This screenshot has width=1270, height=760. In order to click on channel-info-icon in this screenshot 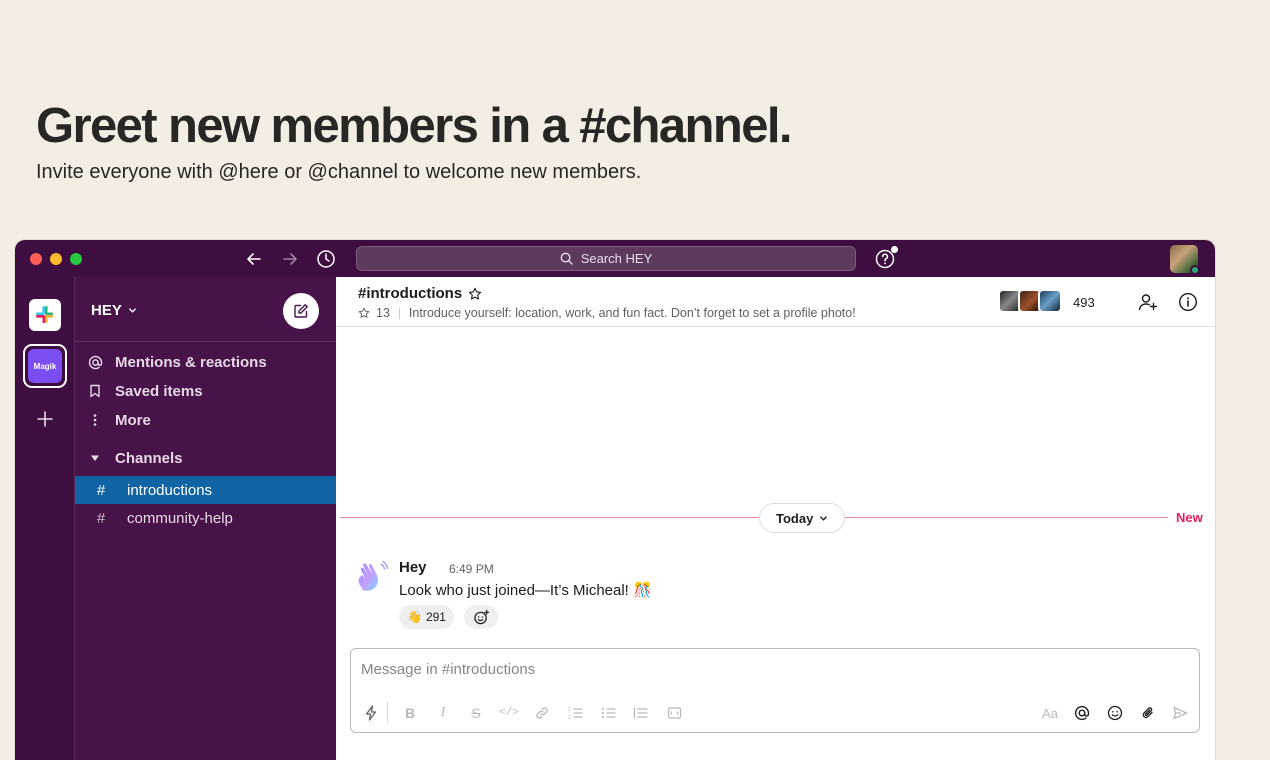, I will do `click(1188, 302)`.